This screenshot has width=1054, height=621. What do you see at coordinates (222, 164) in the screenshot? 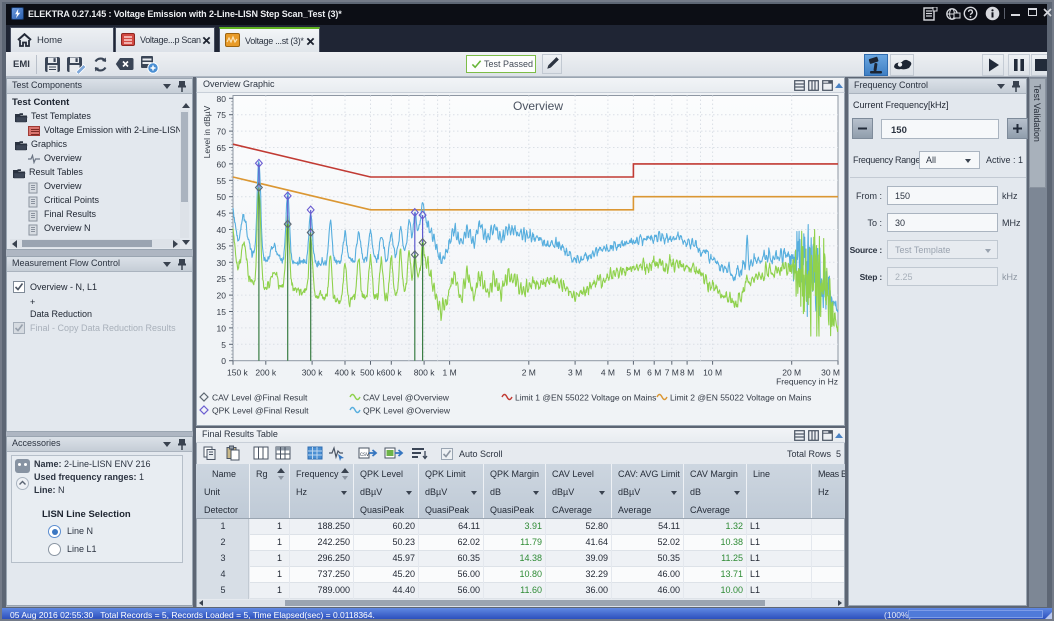
I see `svg-text: 60` at bounding box center [222, 164].